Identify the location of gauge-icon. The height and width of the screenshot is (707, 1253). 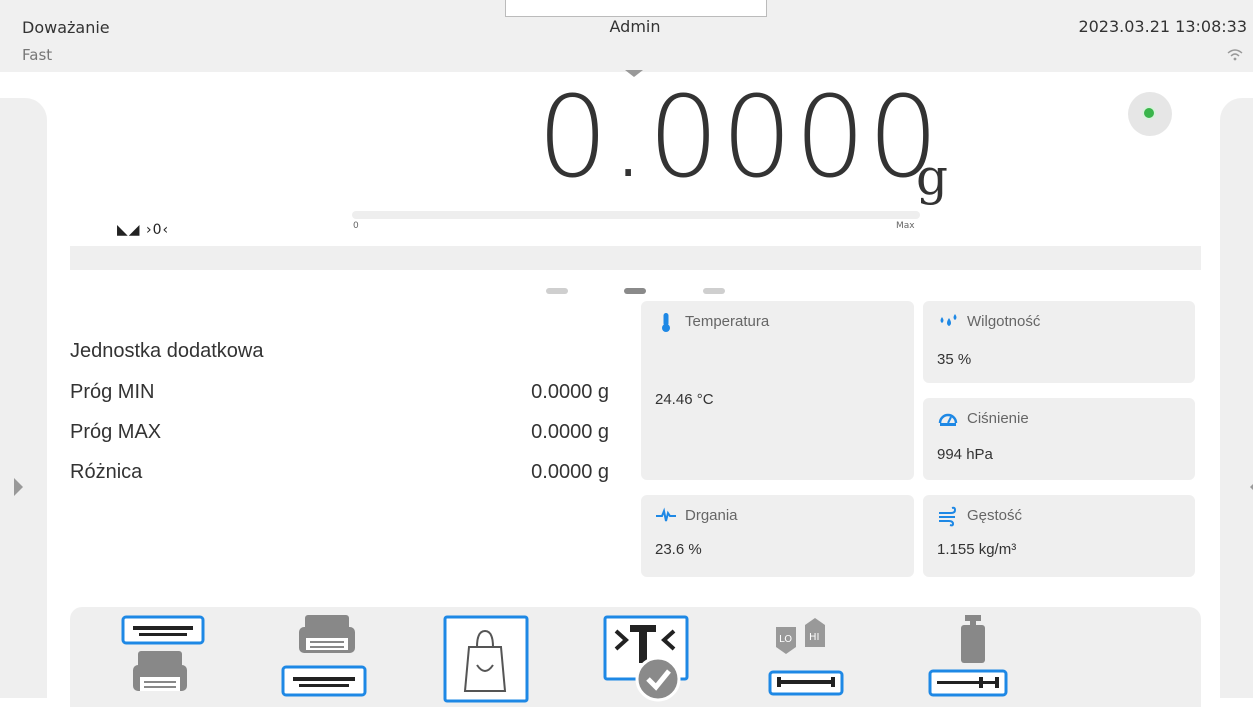
(948, 419).